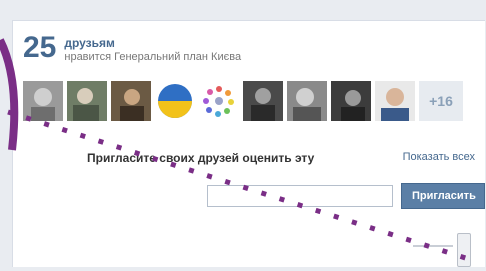 Image resolution: width=486 pixels, height=271 pixels. I want to click on invite-friends-text: Пригласите своих друзей оценить эту, so click(201, 158).